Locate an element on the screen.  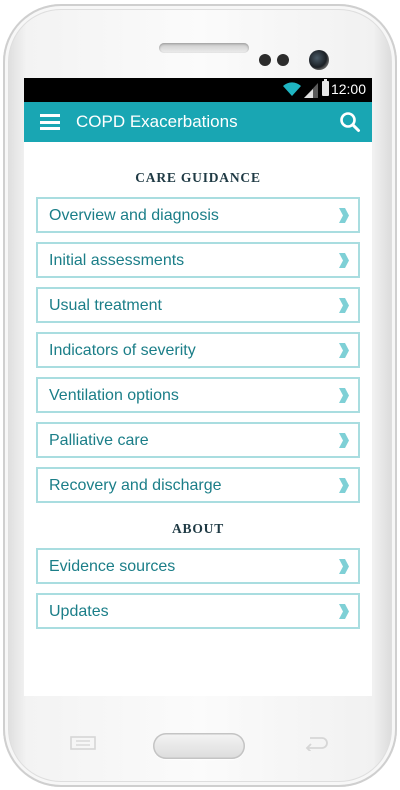
search-icon is located at coordinates (350, 122).